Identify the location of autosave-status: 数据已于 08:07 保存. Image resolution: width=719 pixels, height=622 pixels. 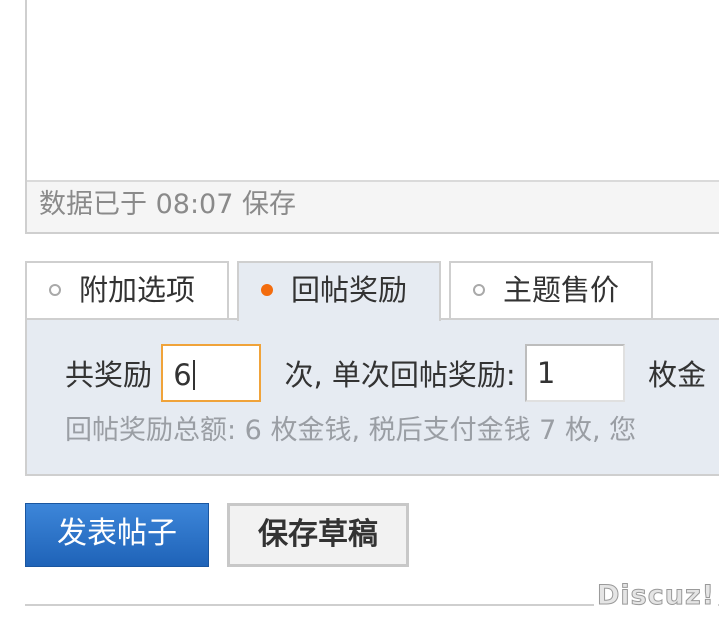
(373, 206).